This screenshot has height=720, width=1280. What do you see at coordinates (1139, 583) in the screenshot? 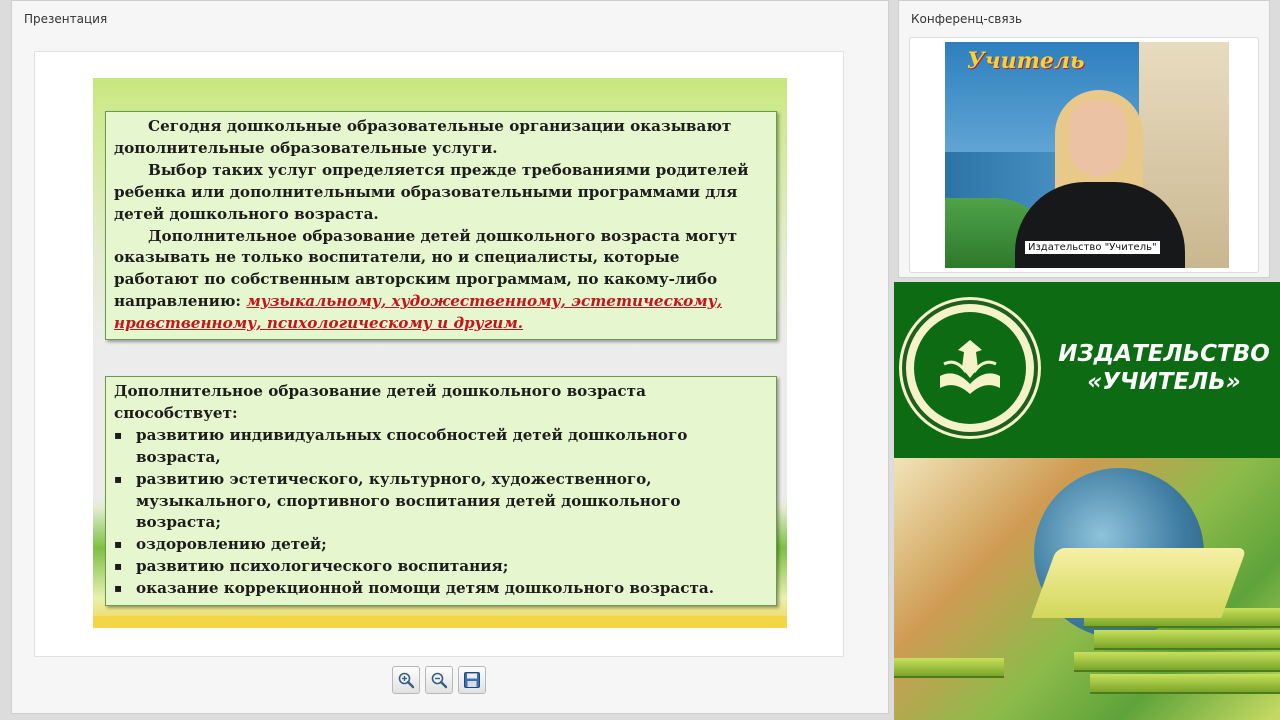
I see `open-book-image` at bounding box center [1139, 583].